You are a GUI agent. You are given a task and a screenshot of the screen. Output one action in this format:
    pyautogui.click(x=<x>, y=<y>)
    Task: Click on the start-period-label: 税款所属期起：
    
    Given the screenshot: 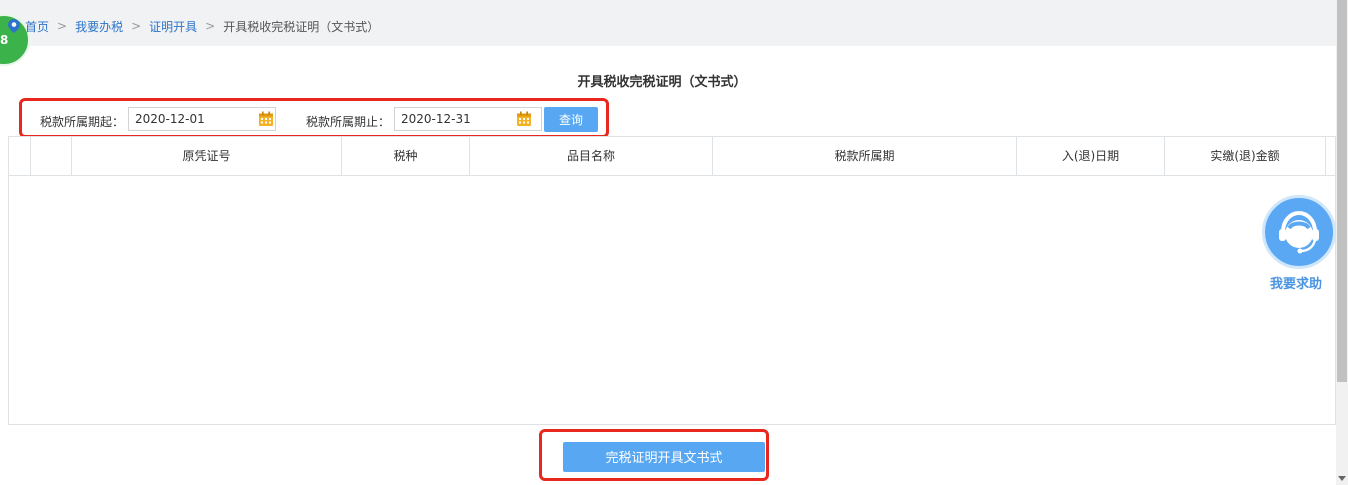 What is the action you would take?
    pyautogui.click(x=82, y=122)
    